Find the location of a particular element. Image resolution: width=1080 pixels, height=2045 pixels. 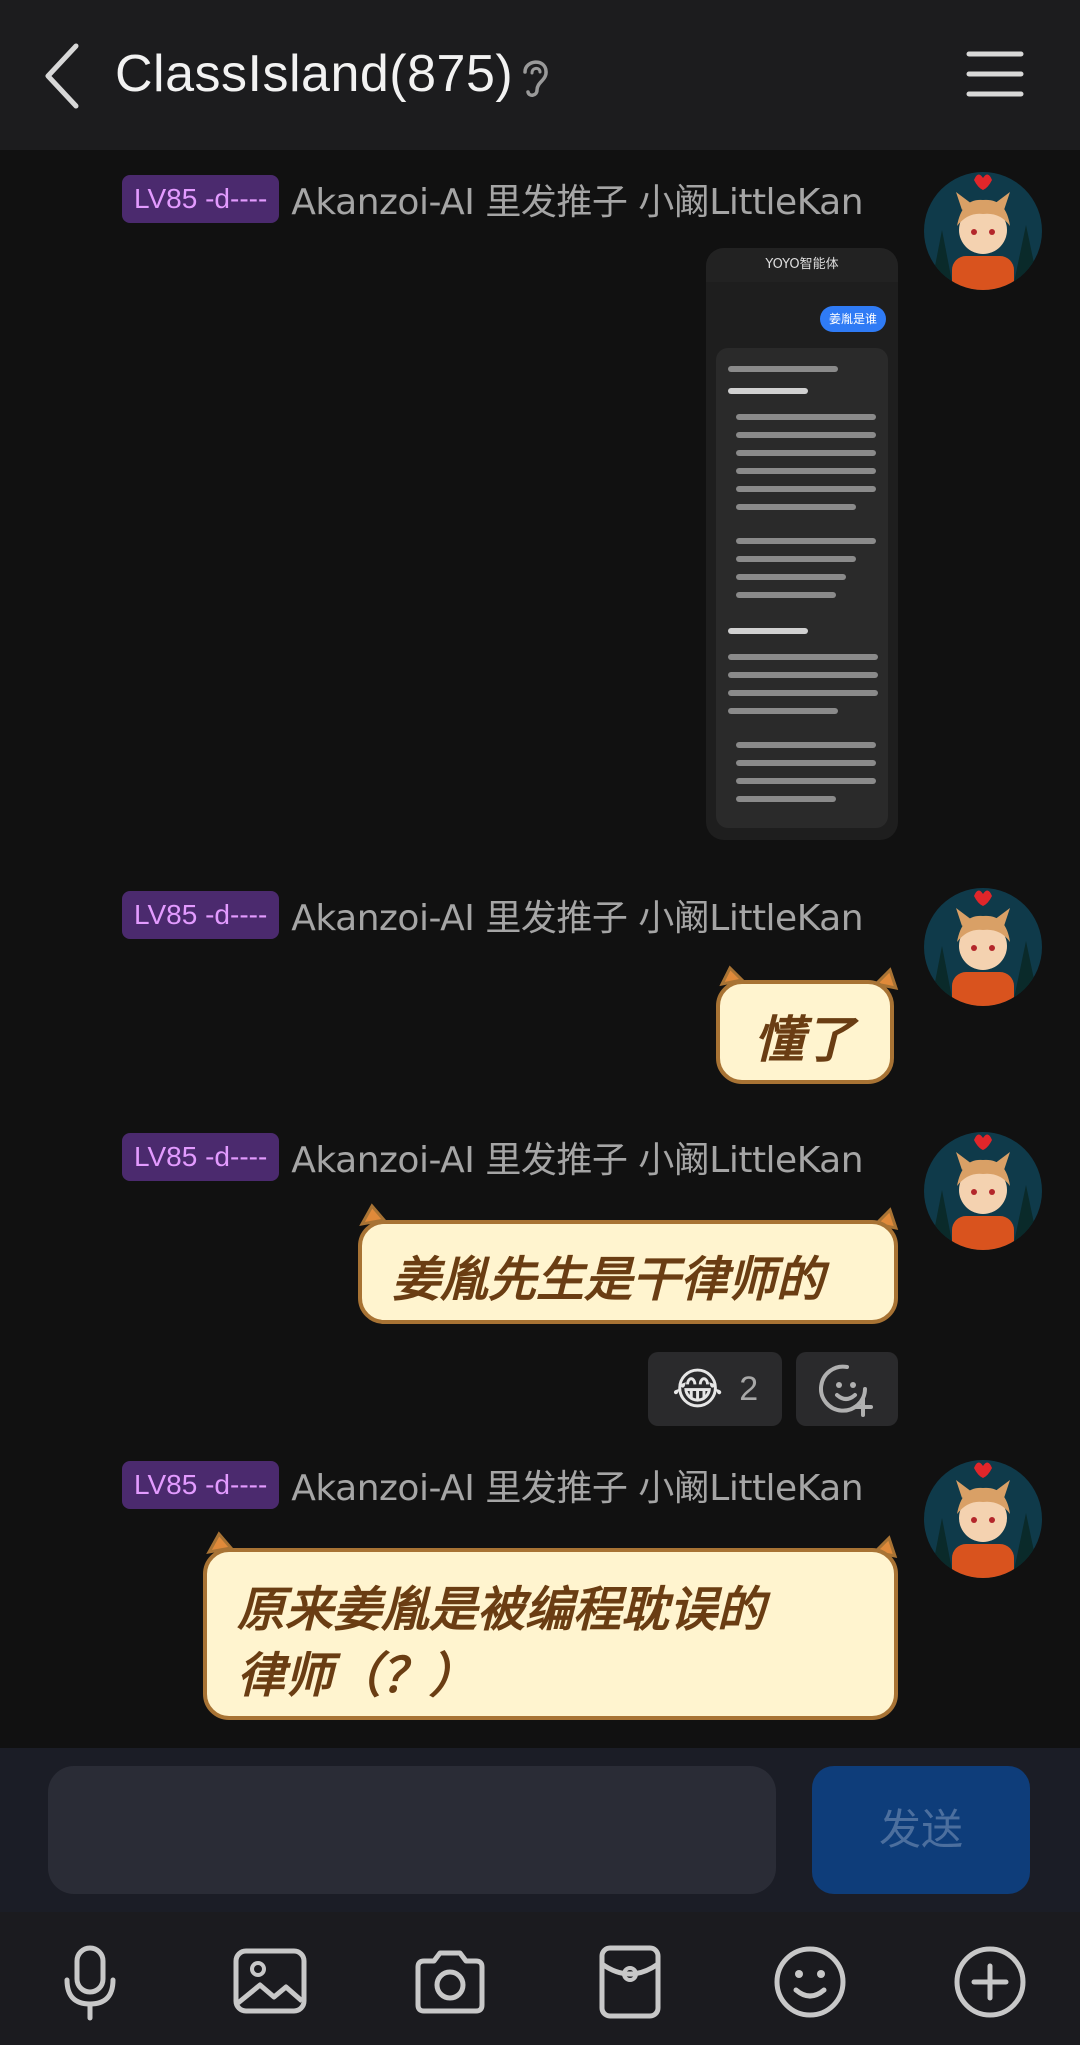

image-button is located at coordinates (270, 1982).